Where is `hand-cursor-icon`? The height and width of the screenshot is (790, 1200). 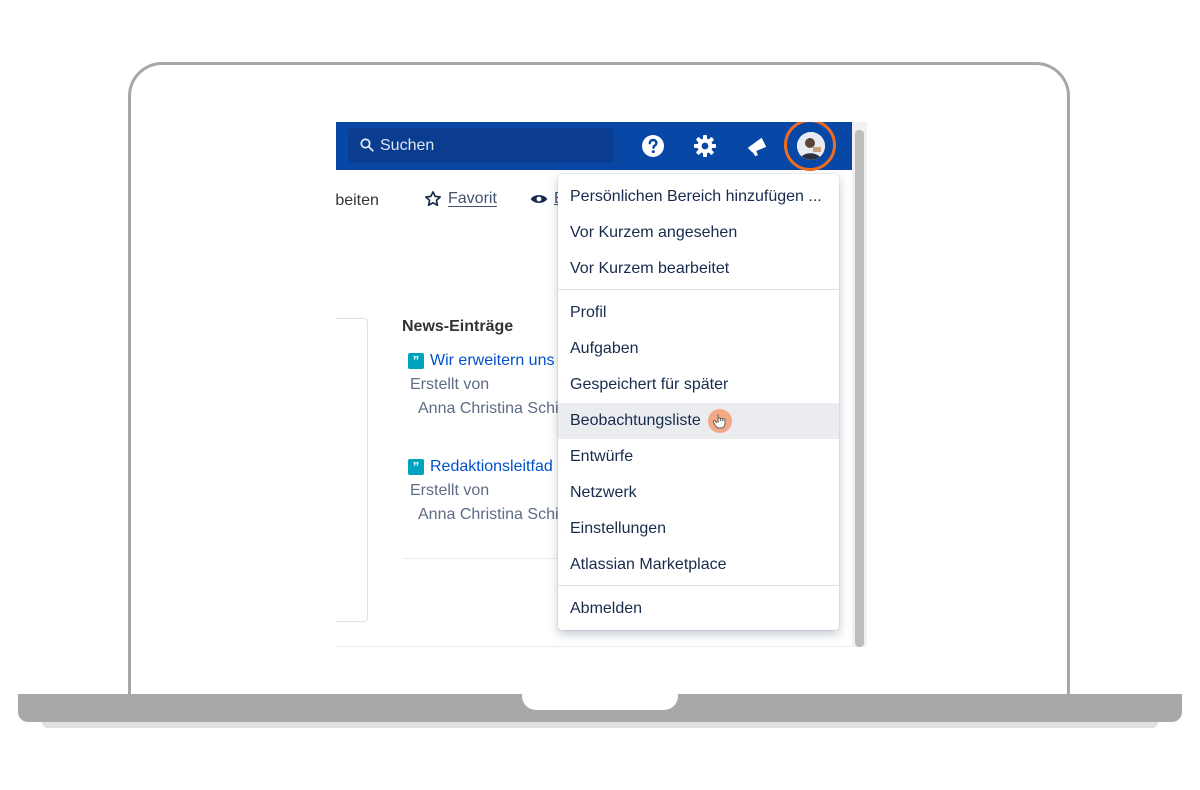 hand-cursor-icon is located at coordinates (720, 421).